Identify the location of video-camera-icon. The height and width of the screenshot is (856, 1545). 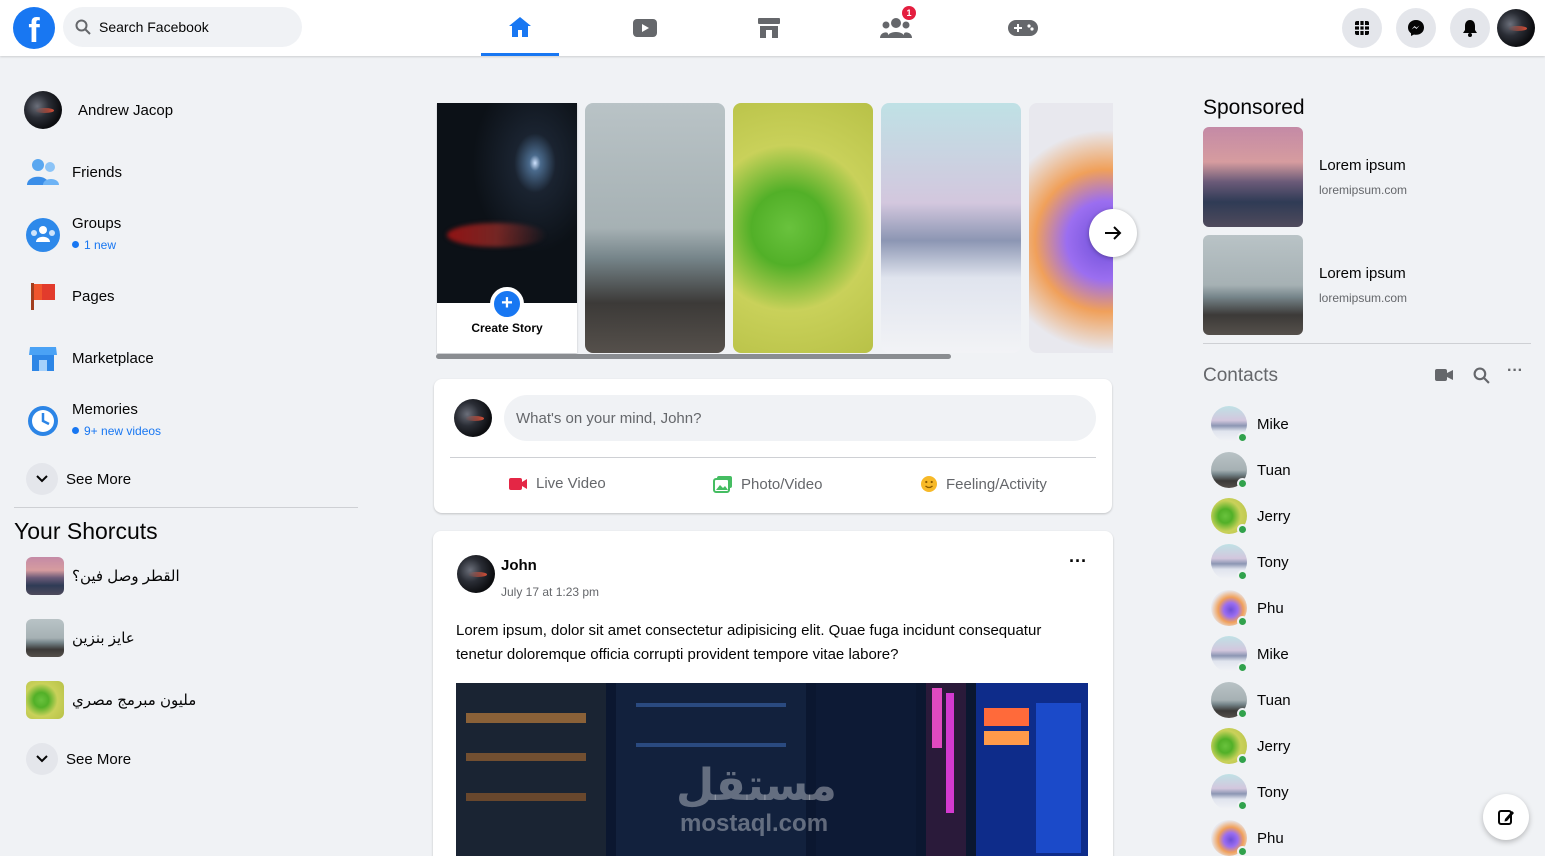
(1444, 375).